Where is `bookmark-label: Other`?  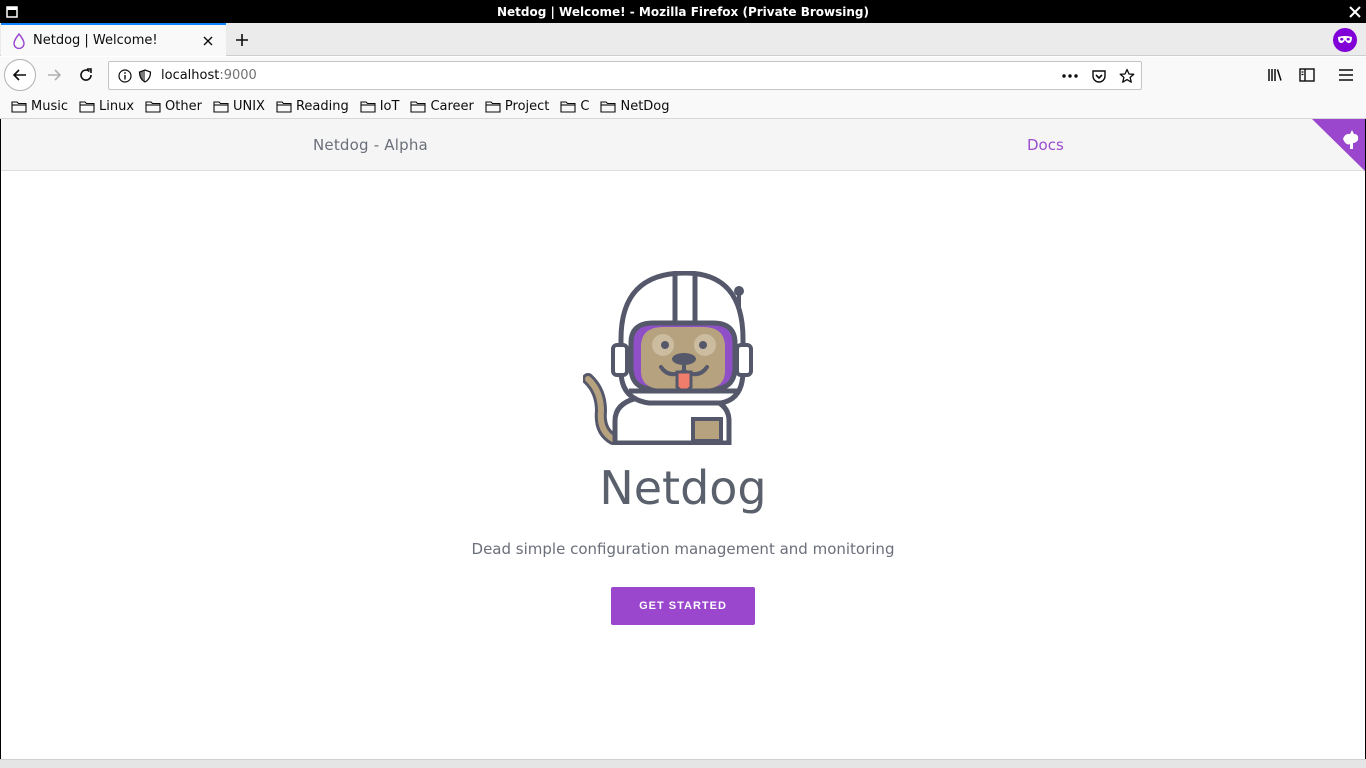 bookmark-label: Other is located at coordinates (183, 106).